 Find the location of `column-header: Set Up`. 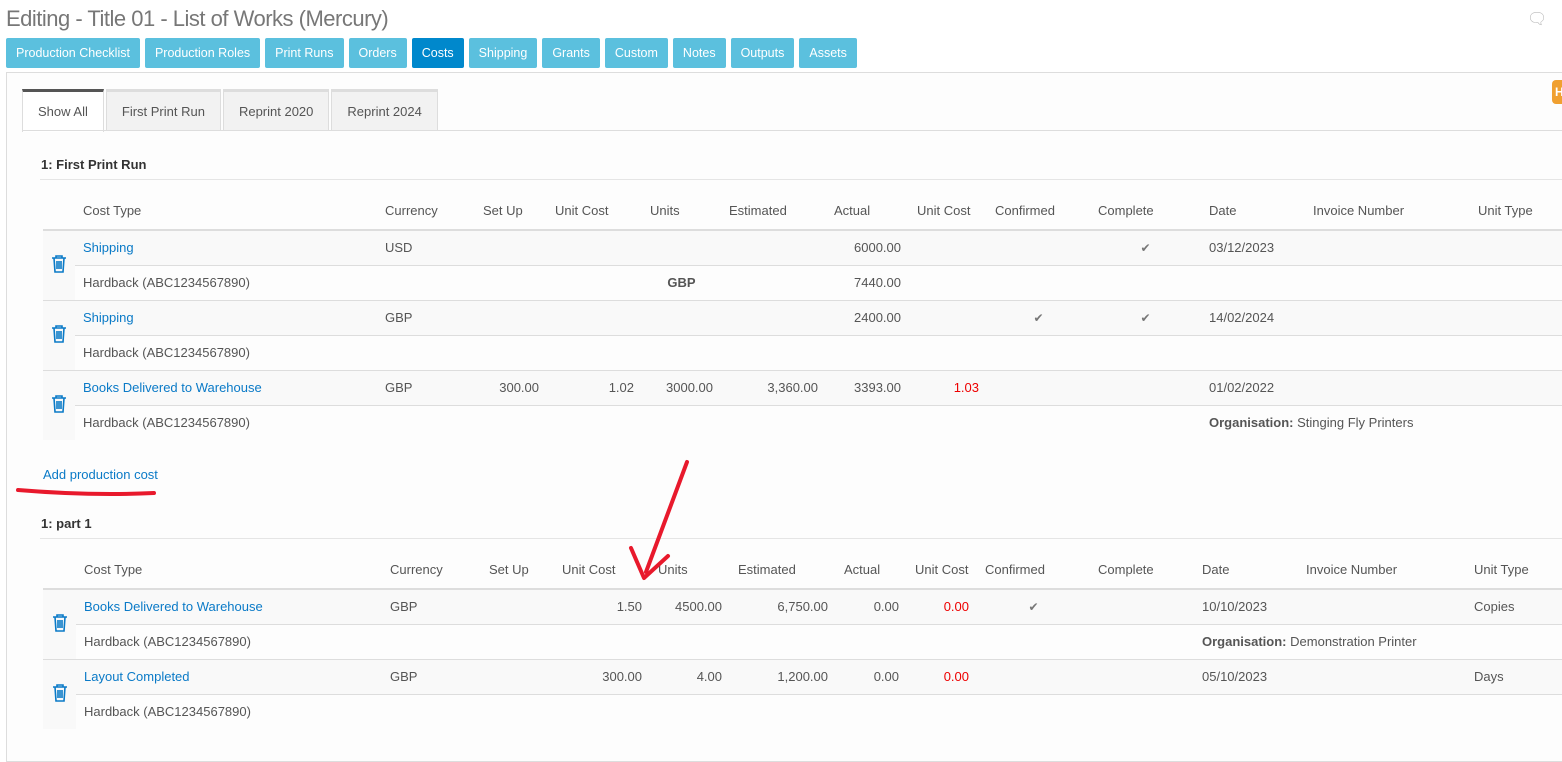

column-header: Set Up is located at coordinates (511, 211).